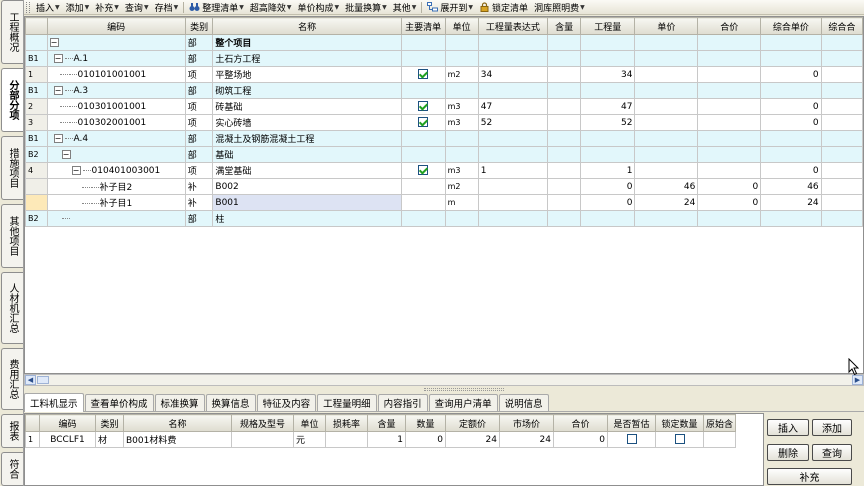 This screenshot has height=486, width=864. I want to click on cell-name: 柱, so click(307, 218).